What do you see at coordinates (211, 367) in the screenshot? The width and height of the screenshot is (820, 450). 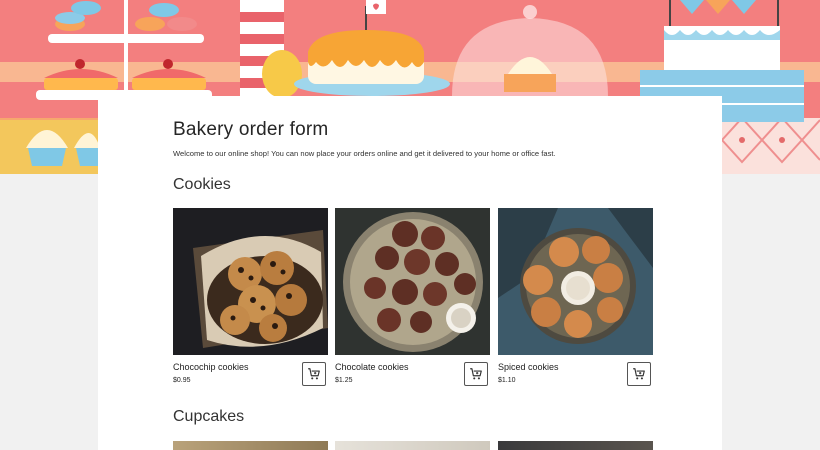 I see `product-name: Chocochip cookies` at bounding box center [211, 367].